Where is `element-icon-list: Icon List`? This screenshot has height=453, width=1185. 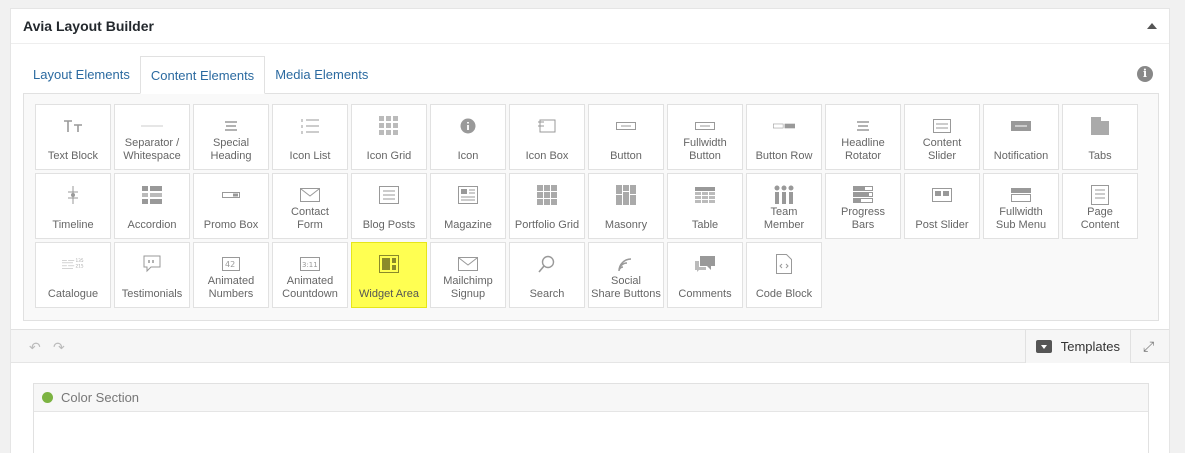 element-icon-list: Icon List is located at coordinates (310, 137).